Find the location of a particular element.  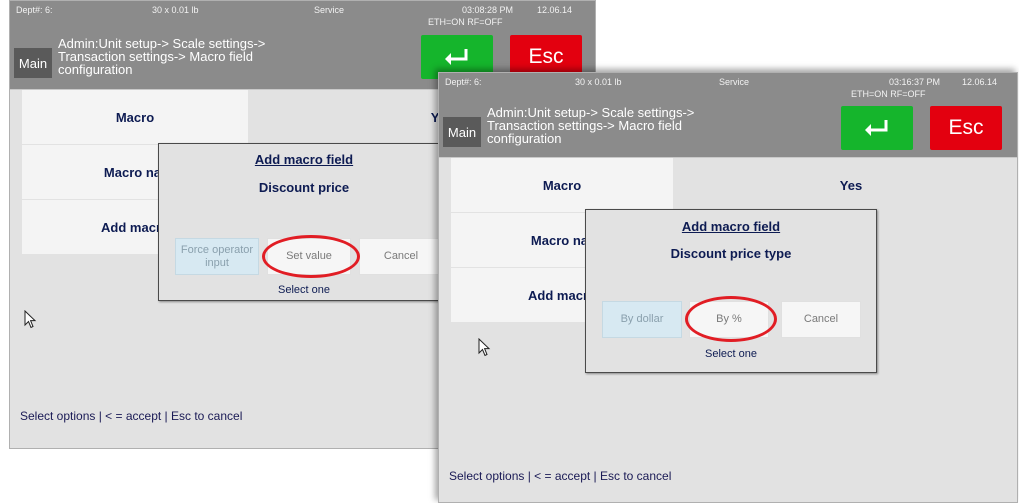

time-label: 03:16:37 PM is located at coordinates (915, 82).